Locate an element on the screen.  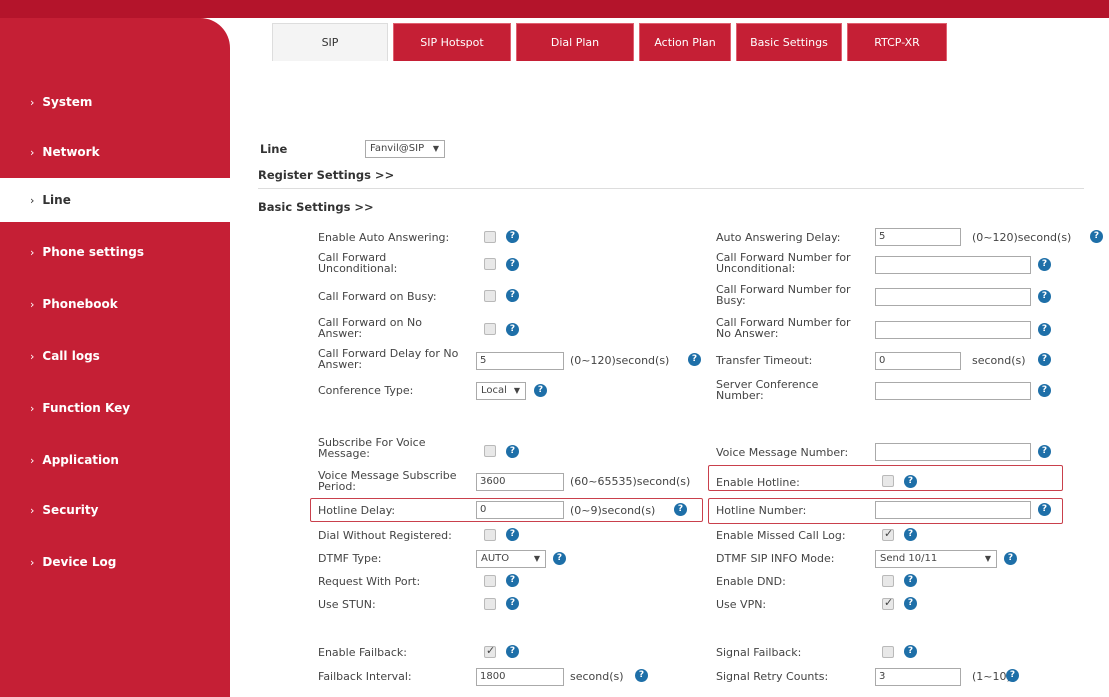
tab-sip: SIP is located at coordinates (330, 42).